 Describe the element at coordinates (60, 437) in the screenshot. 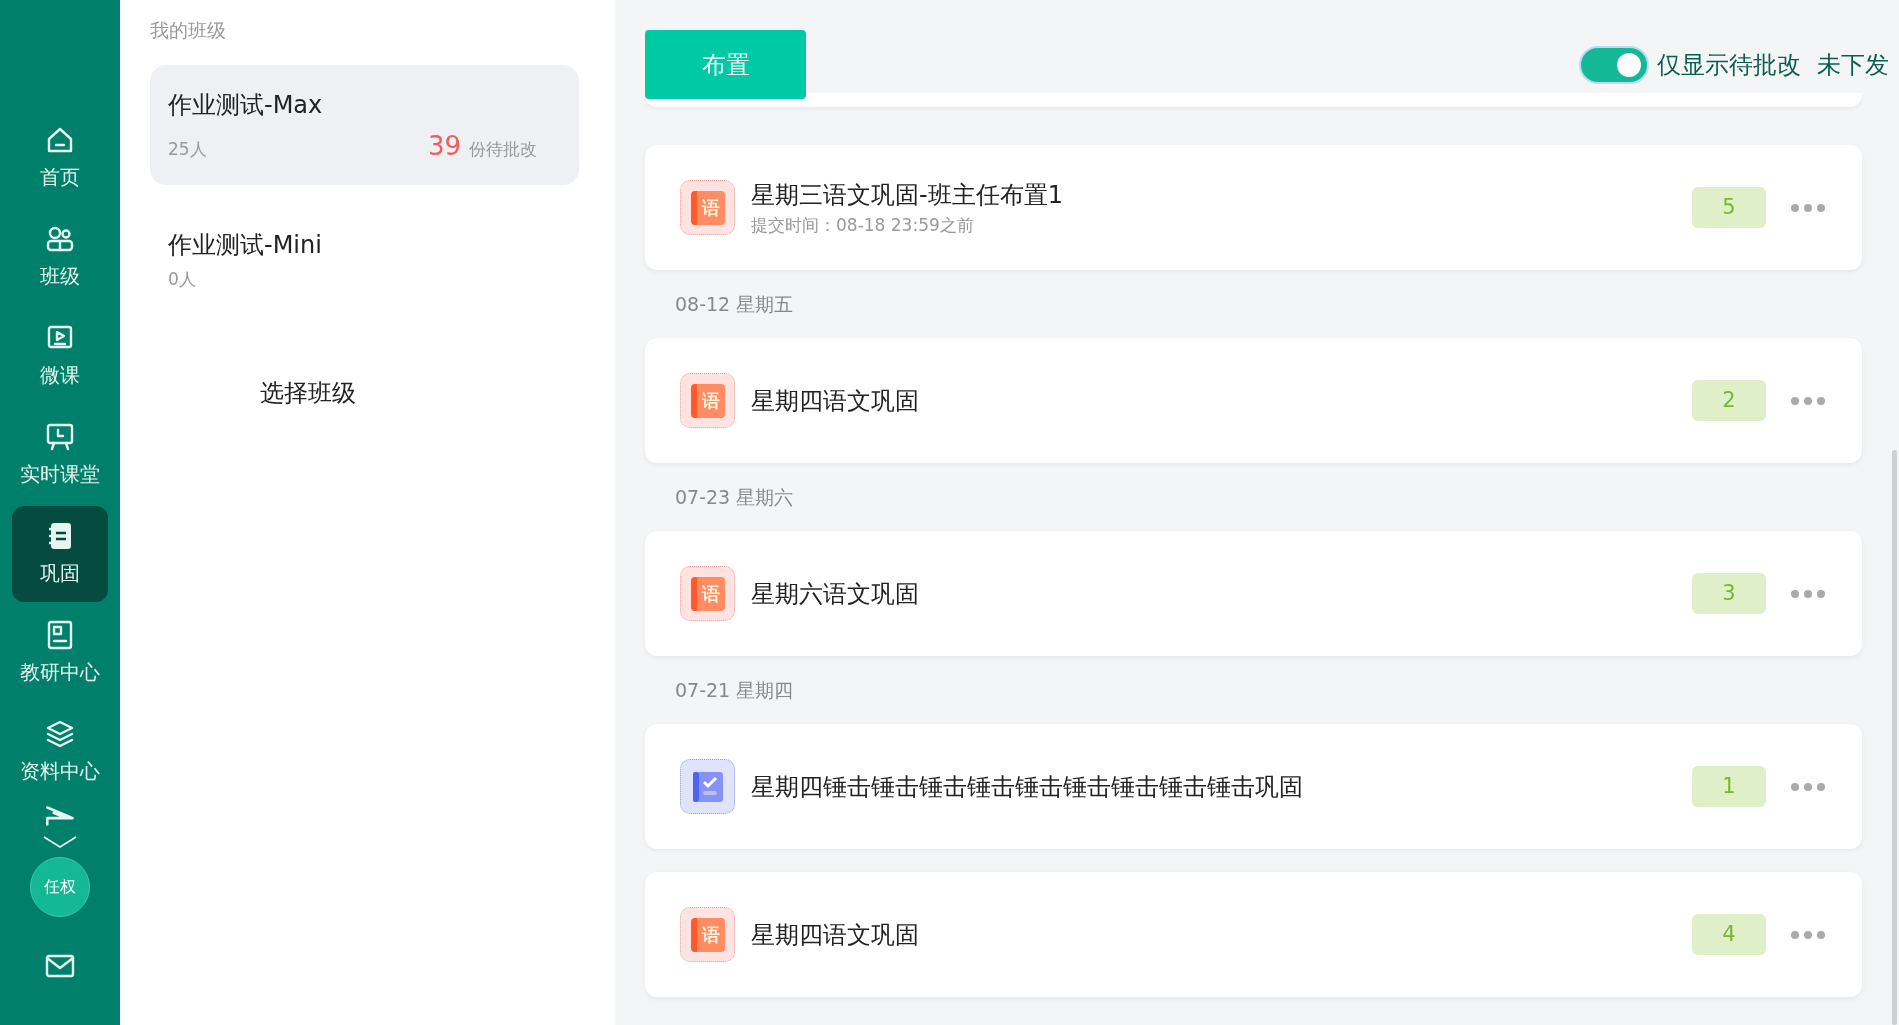

I see `whiteboard-icon` at that location.